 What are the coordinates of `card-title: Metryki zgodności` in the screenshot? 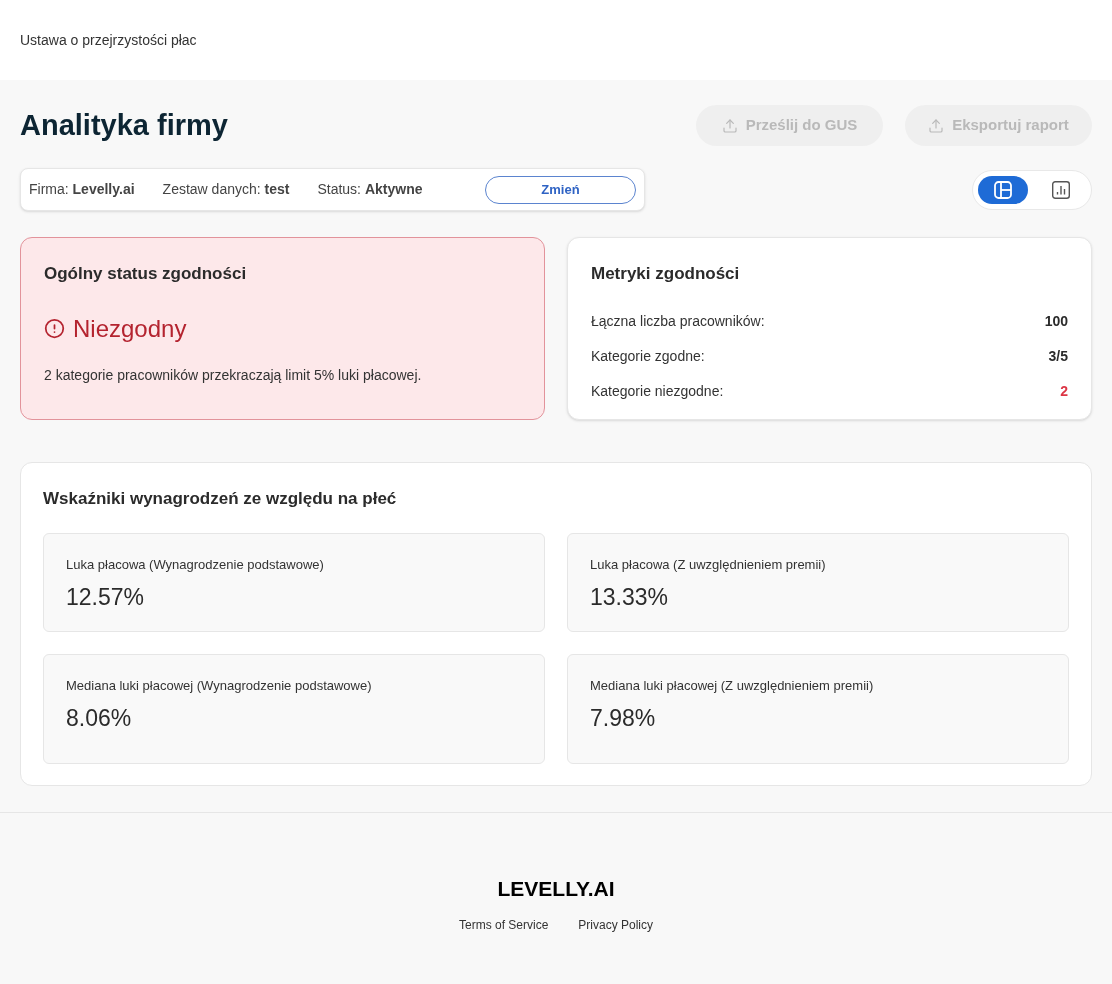 It's located at (666, 274).